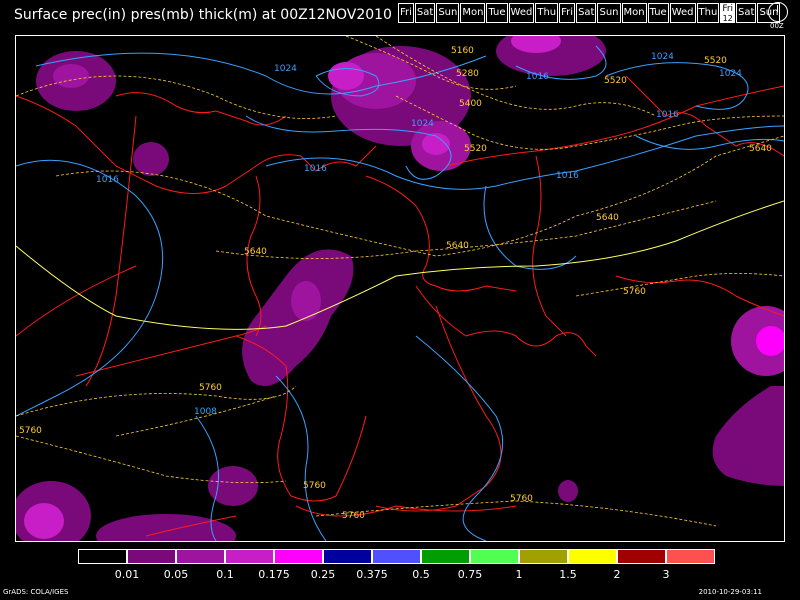 This screenshot has height=600, width=800. I want to click on credit-text: GrADS: COLA/IGES, so click(36, 592).